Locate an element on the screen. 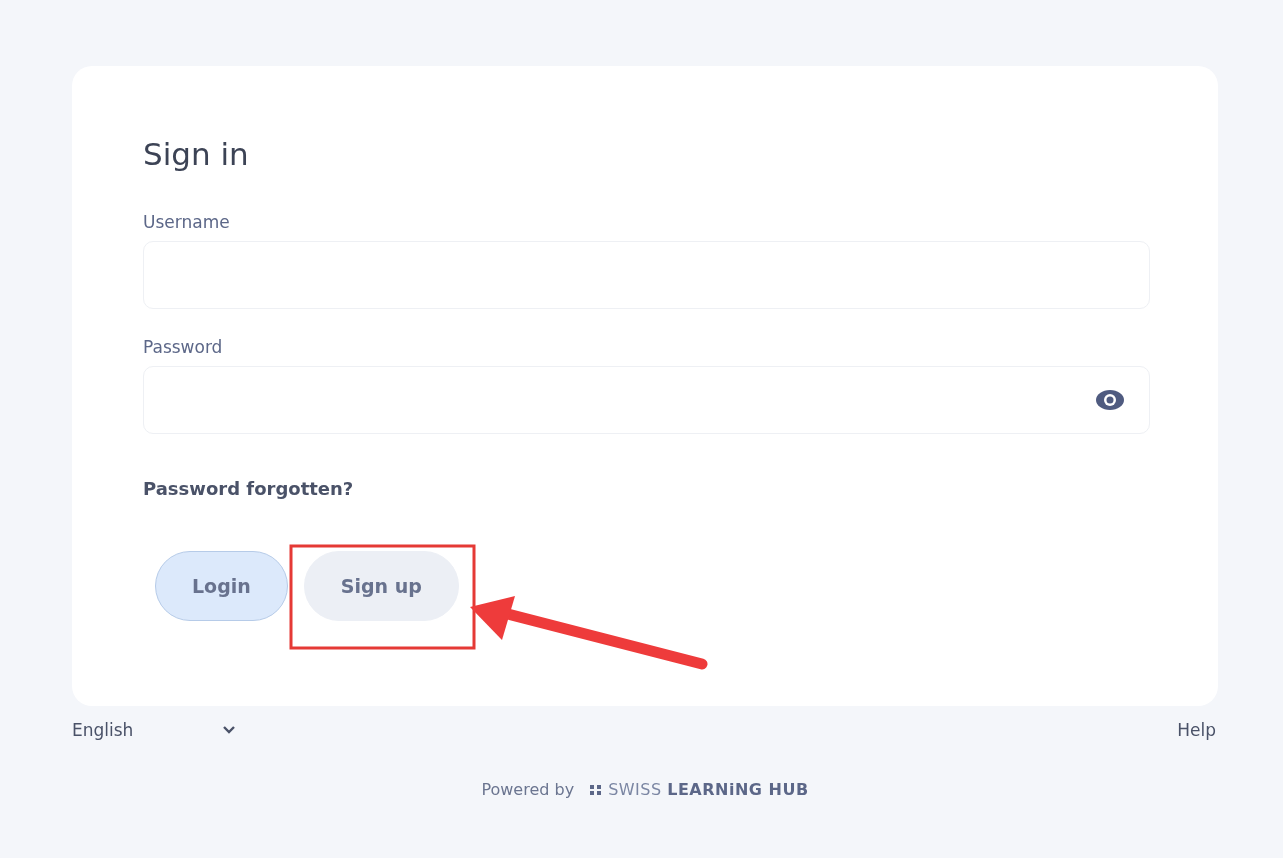 This screenshot has width=1283, height=858. field-label: Password is located at coordinates (183, 347).